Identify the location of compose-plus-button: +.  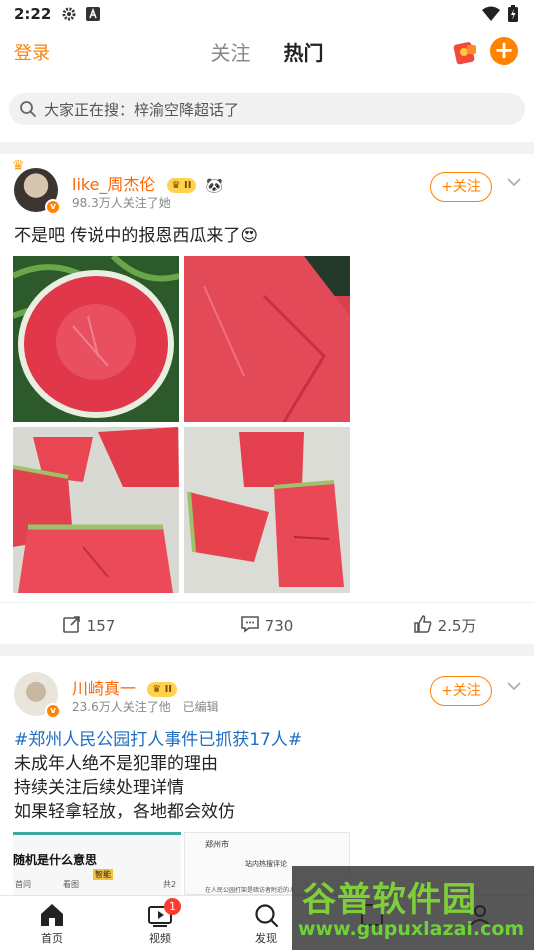
(504, 51).